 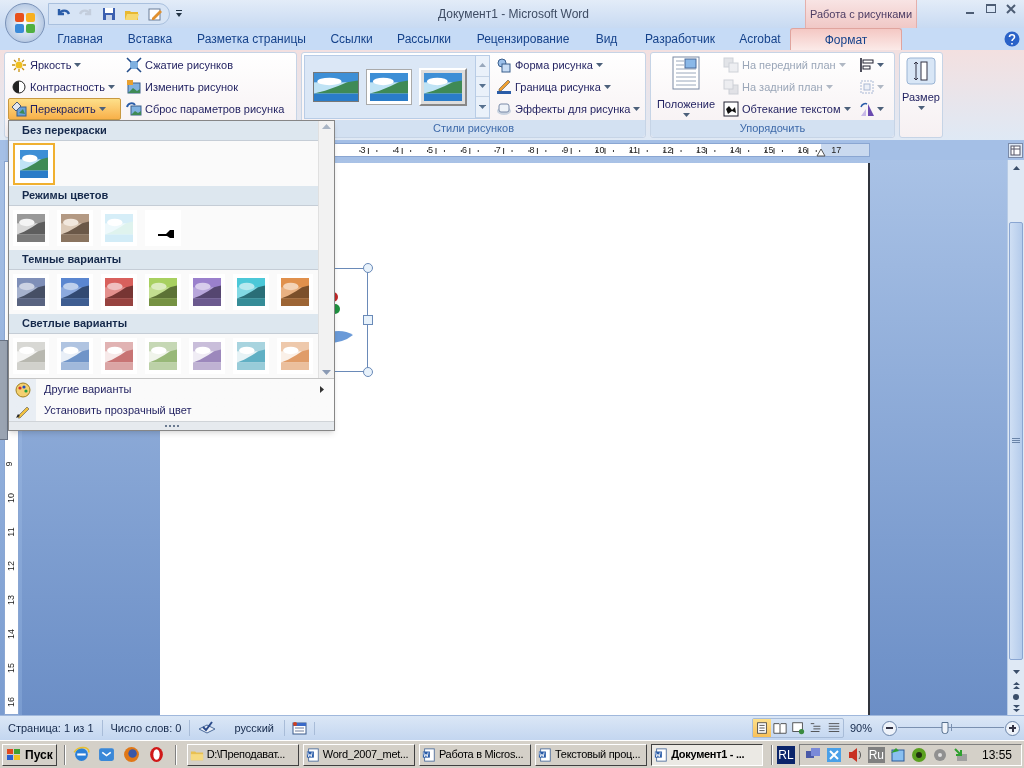 I want to click on ribbon-command: Форма рисунка, so click(x=568, y=65).